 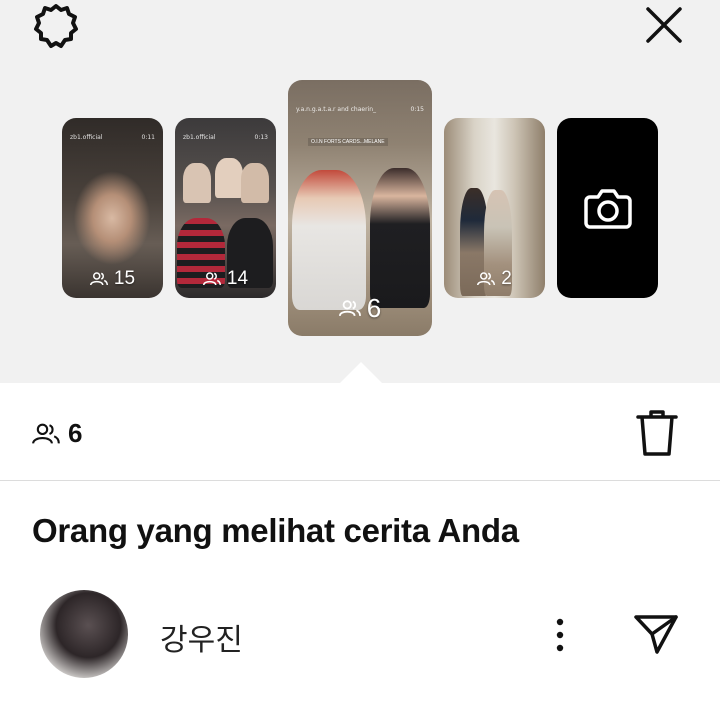 I want to click on gear-icon, so click(x=56, y=26).